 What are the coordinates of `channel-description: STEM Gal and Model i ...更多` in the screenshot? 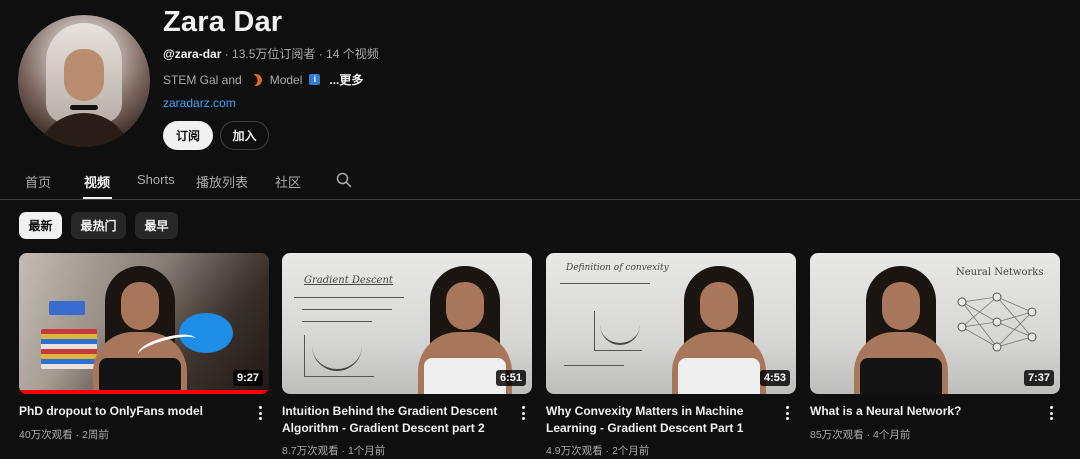 It's located at (263, 79).